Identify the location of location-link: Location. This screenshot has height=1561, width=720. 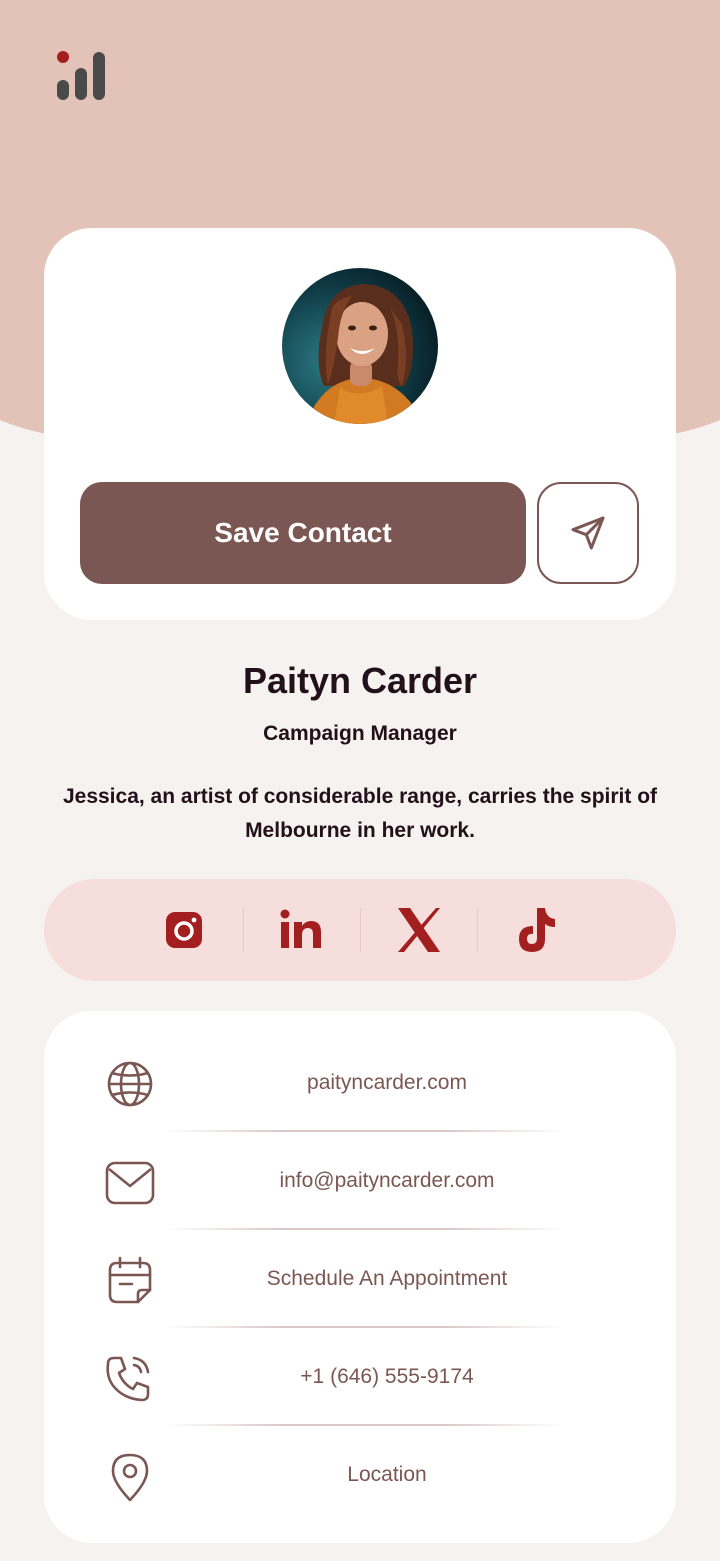
(360, 1475).